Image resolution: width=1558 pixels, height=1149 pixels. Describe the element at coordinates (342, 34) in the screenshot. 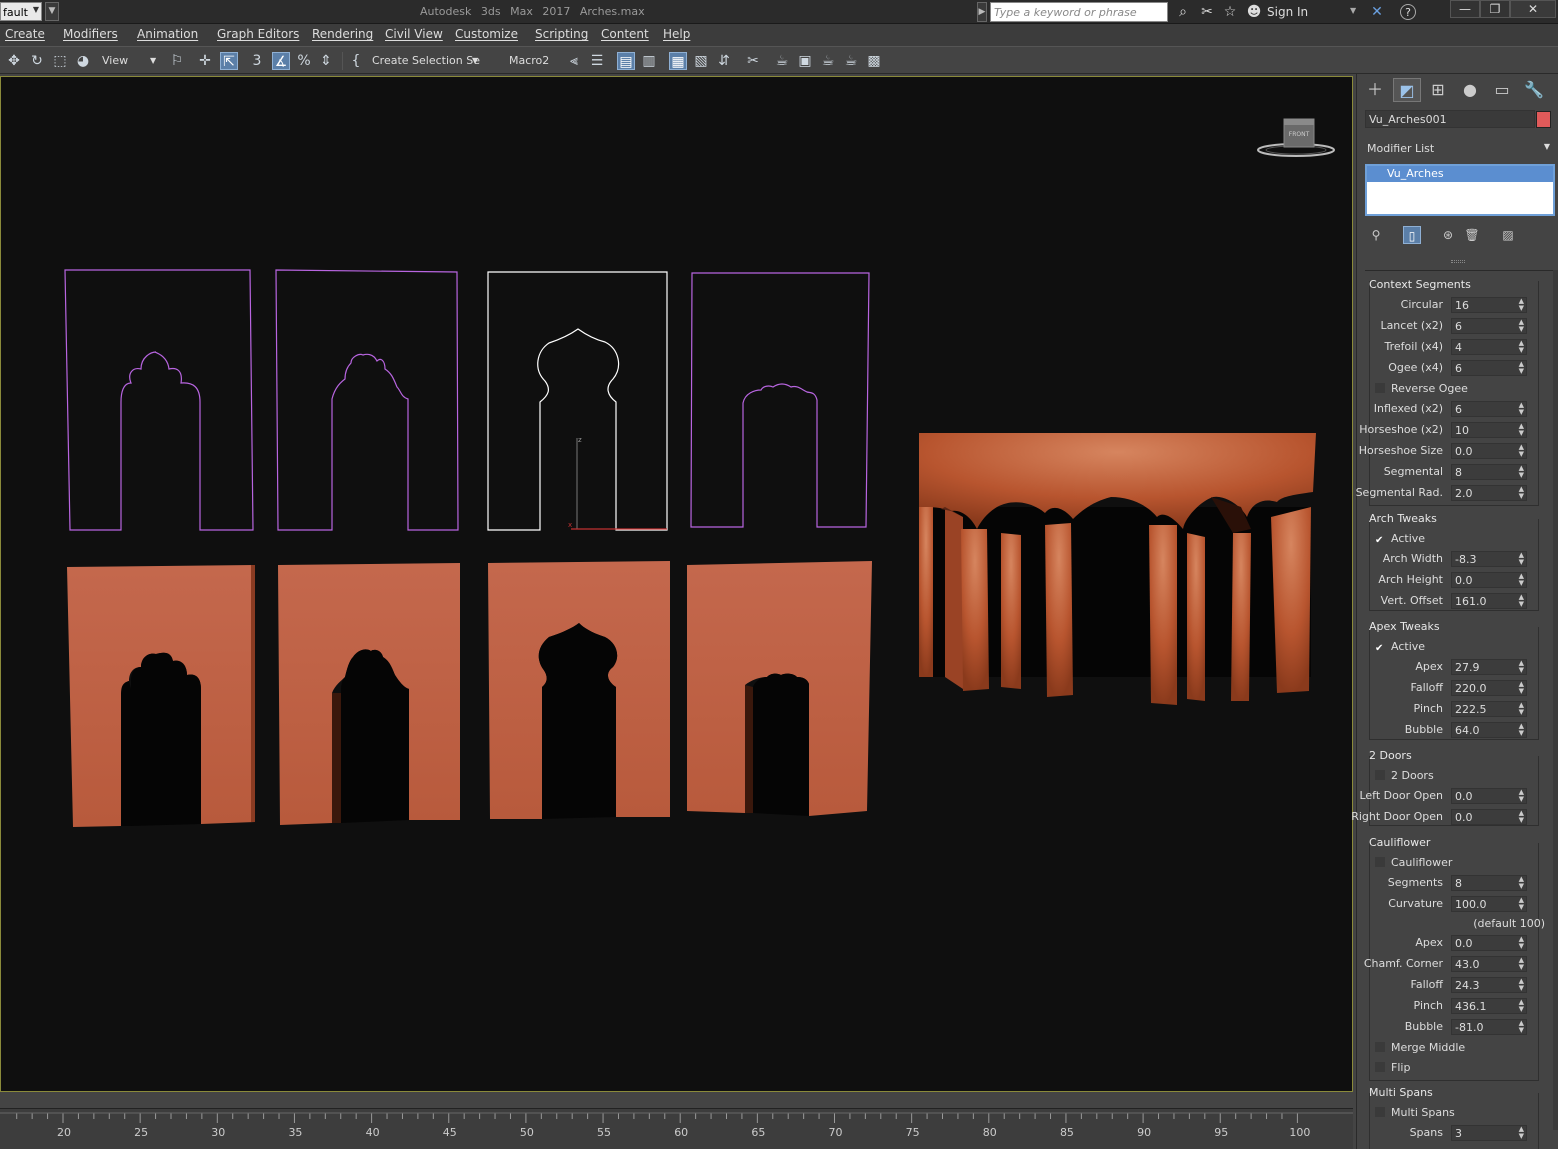

I see `menu-rendering: Rendering` at that location.